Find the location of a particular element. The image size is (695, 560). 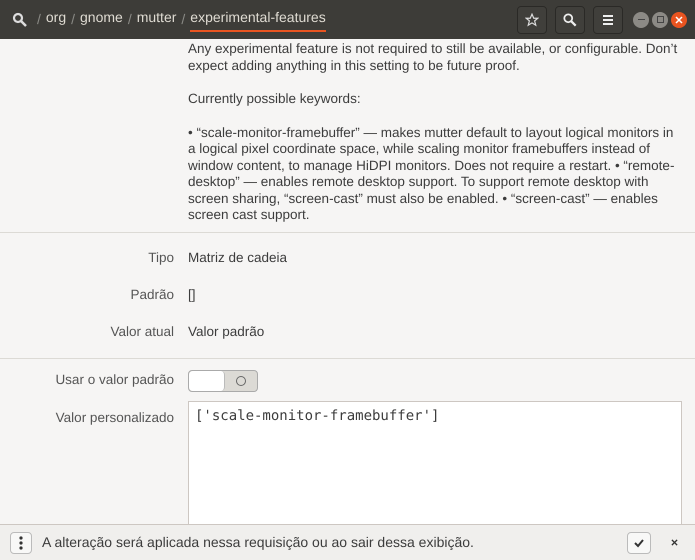

more-icon is located at coordinates (21, 543).